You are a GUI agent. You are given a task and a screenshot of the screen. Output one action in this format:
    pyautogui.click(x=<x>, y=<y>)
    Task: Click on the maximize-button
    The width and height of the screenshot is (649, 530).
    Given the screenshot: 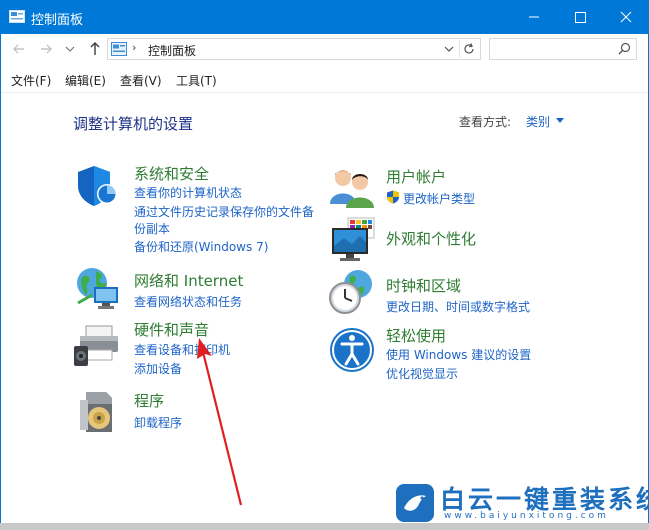 What is the action you would take?
    pyautogui.click(x=580, y=17)
    